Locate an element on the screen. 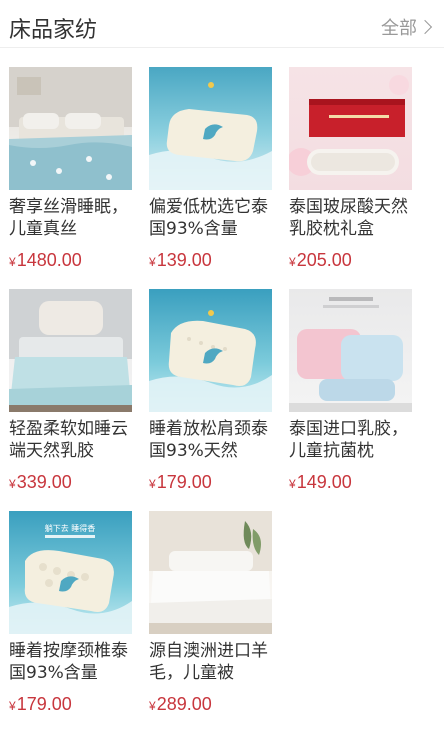  product-card: 躺下去 睡得香 睡着按摩颈椎泰国93%含量 ¥179.00 is located at coordinates (70, 622).